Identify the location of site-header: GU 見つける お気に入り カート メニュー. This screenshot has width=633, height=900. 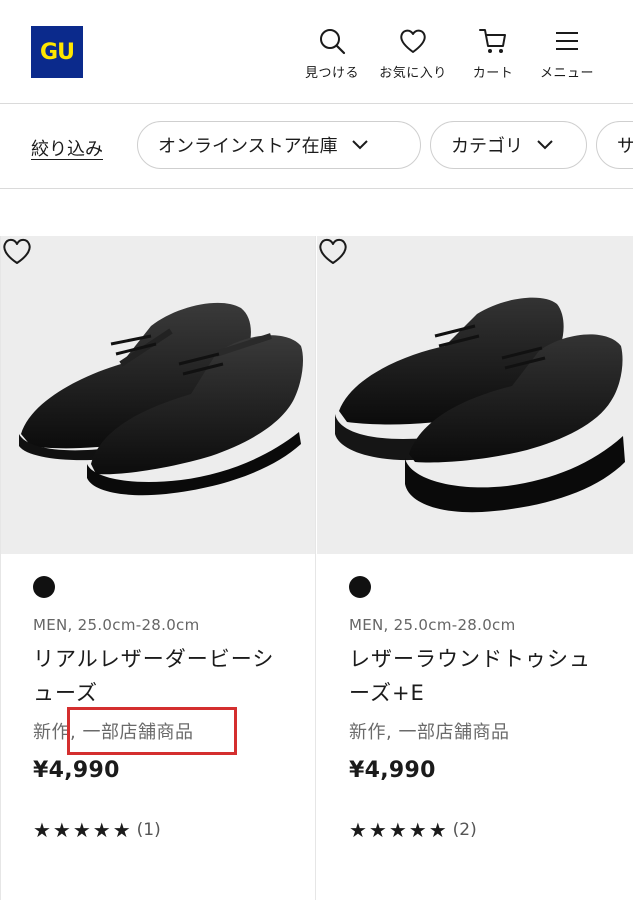
(316, 52).